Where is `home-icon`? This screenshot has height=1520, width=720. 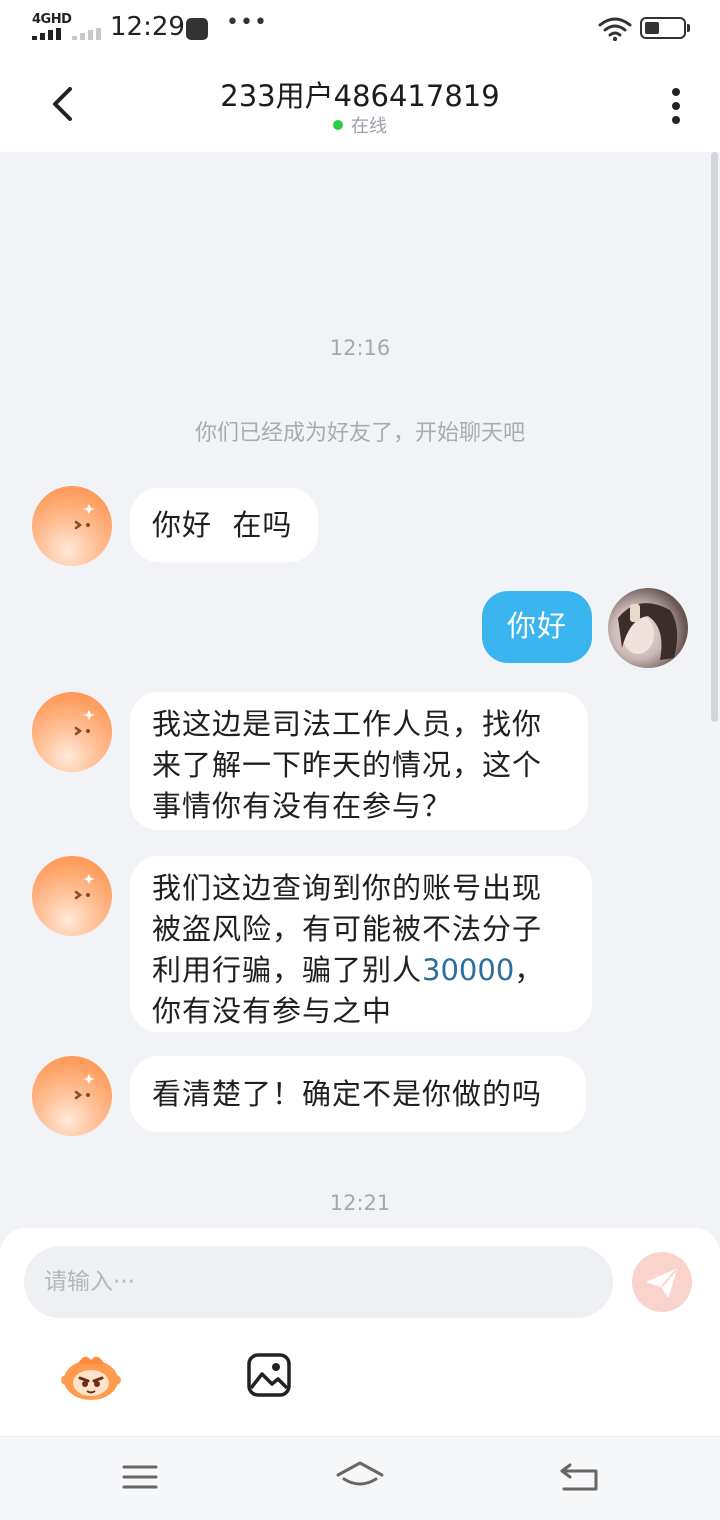
home-icon is located at coordinates (360, 1477).